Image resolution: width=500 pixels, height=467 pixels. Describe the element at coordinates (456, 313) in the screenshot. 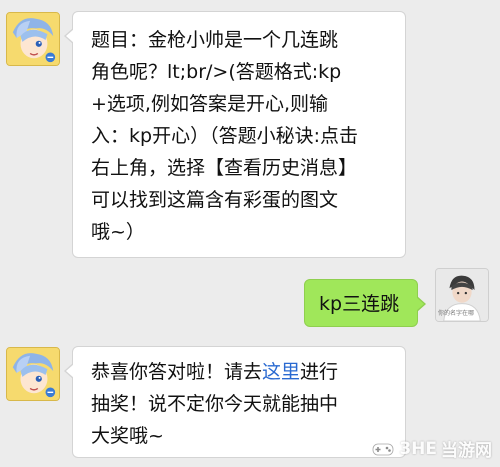

I see `avatar-caption: 你的名字在哪` at that location.